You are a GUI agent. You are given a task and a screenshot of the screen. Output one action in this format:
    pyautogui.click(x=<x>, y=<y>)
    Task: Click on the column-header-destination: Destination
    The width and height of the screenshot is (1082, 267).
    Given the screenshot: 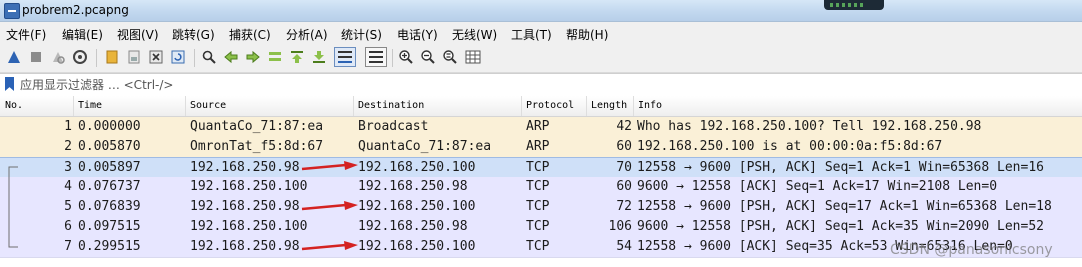 What is the action you would take?
    pyautogui.click(x=391, y=105)
    